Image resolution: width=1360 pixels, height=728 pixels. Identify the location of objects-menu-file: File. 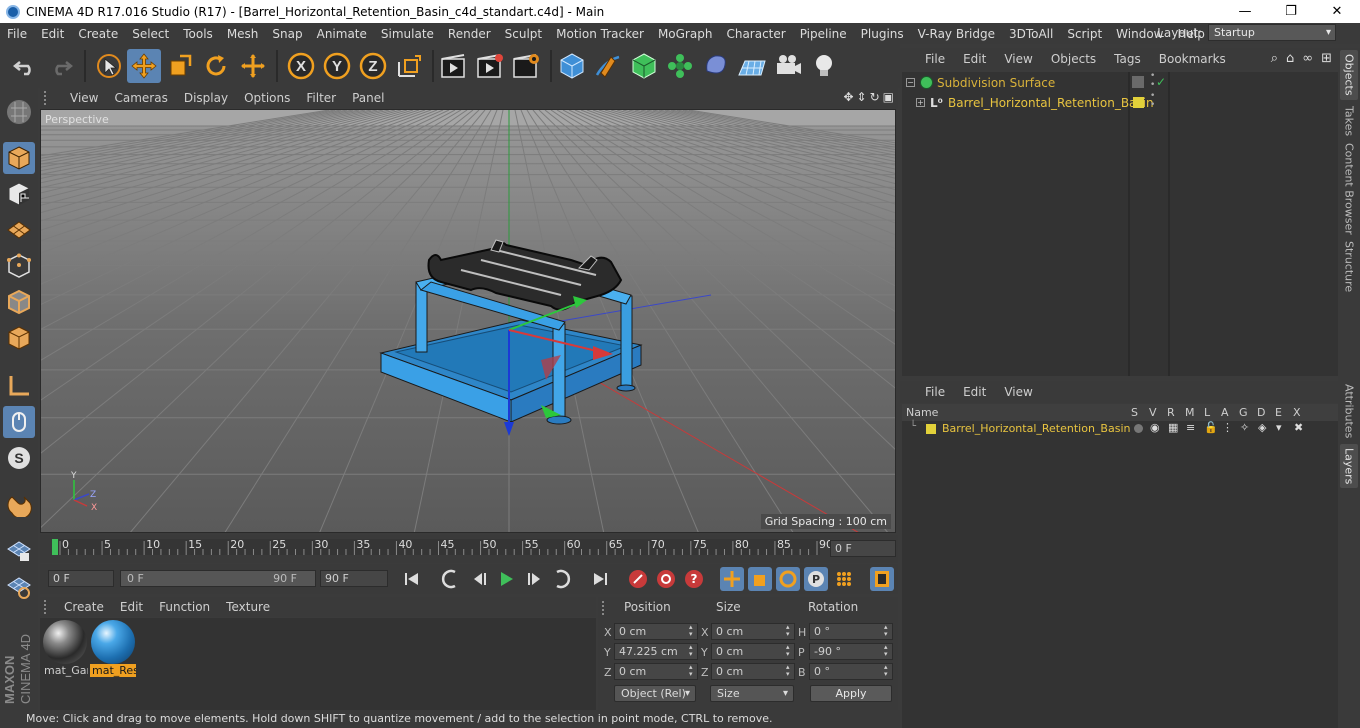
(935, 59).